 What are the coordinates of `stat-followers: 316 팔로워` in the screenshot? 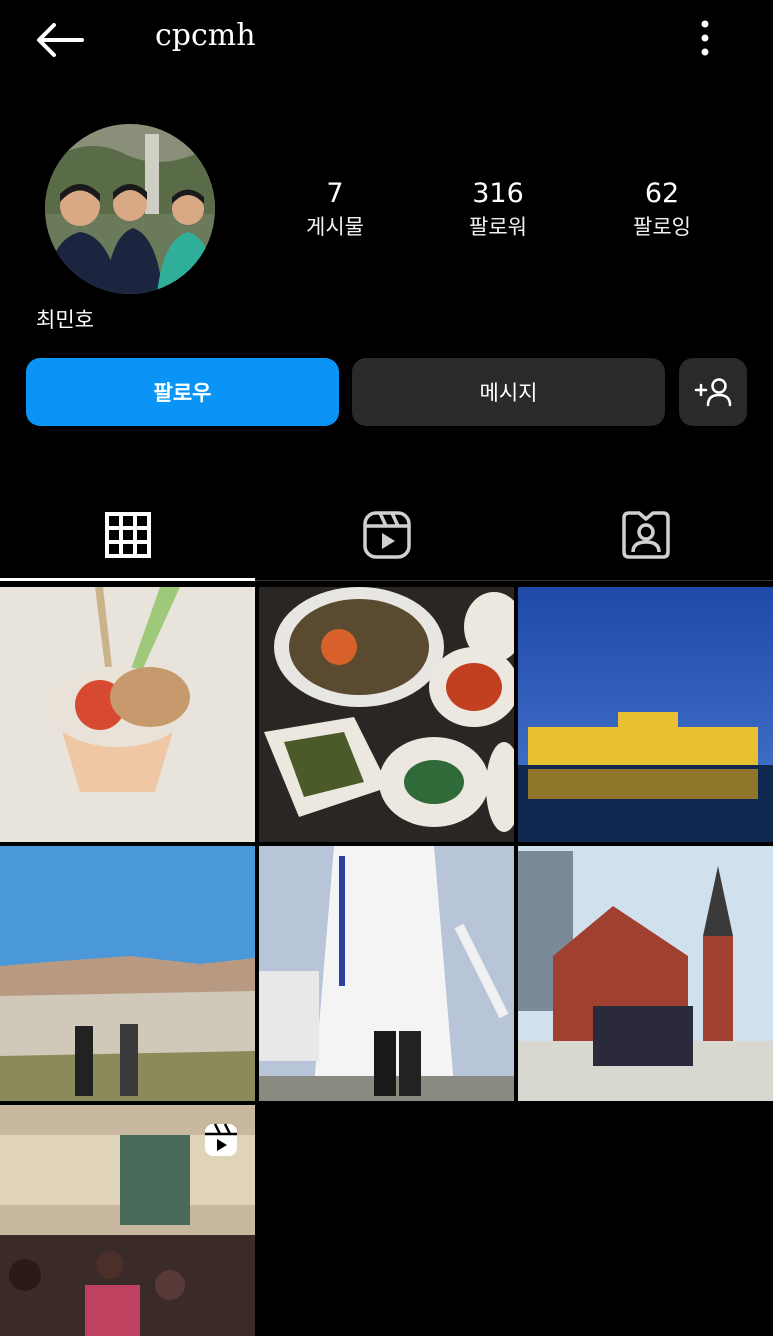 It's located at (498, 209).